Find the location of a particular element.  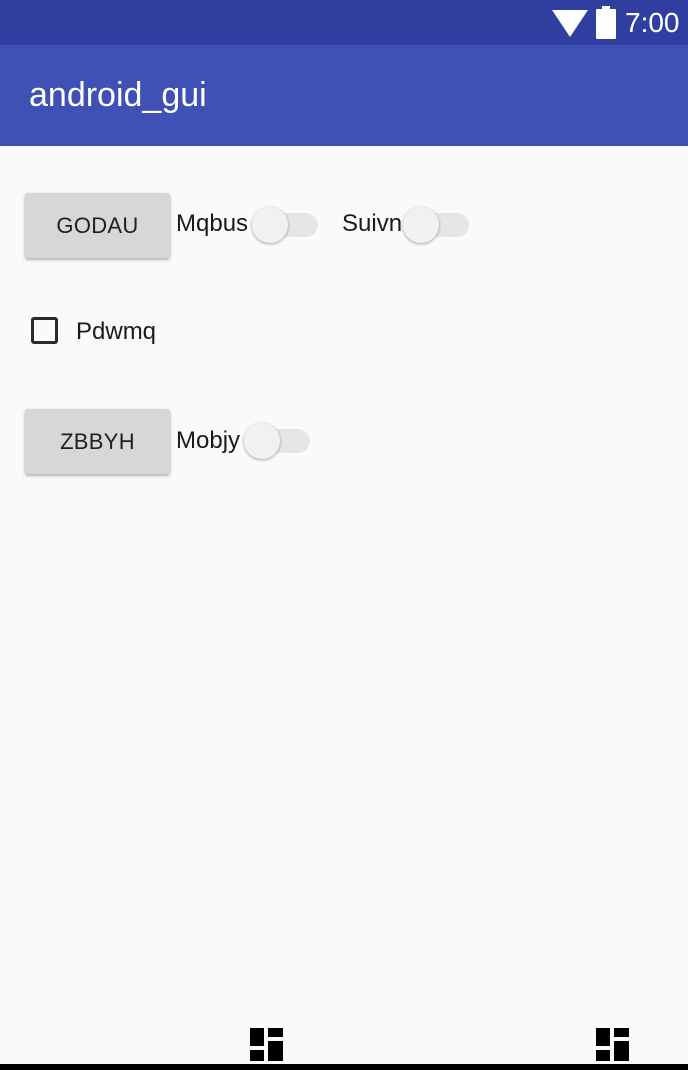

wifi-icon is located at coordinates (570, 23).